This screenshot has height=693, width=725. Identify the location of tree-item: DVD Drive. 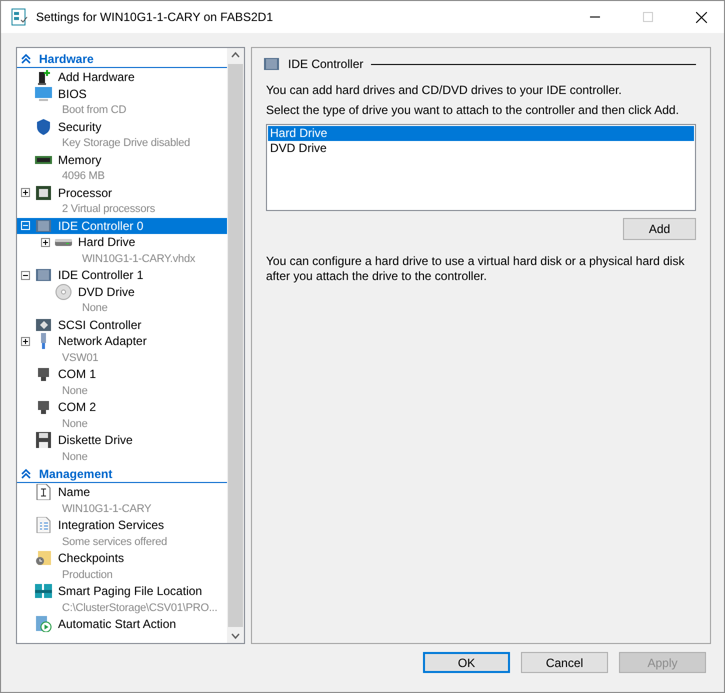
(122, 292).